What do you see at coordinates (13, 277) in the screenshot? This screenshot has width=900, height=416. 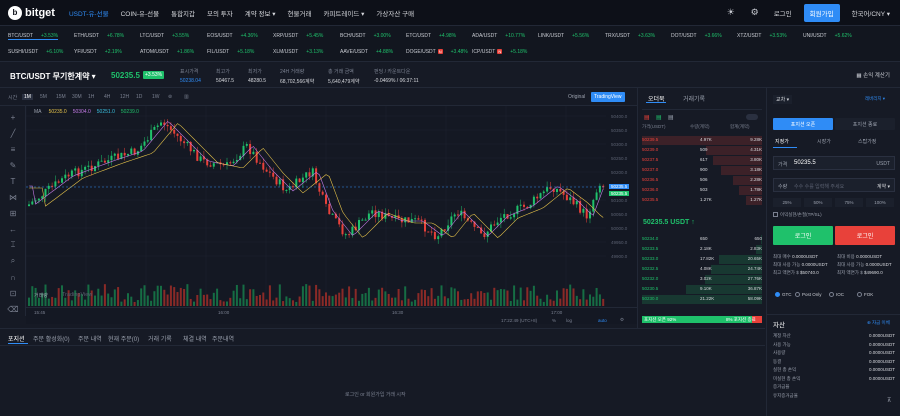 I see `magnet-icon: ∩` at bounding box center [13, 277].